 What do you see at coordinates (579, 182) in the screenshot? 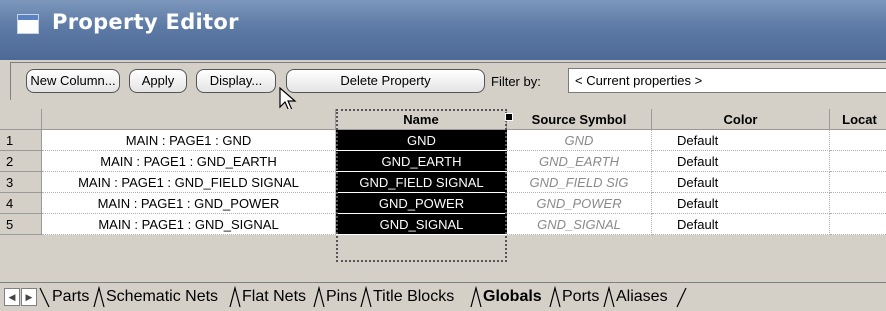
I see `source-symbol-cell: GND_FIELD SIG` at bounding box center [579, 182].